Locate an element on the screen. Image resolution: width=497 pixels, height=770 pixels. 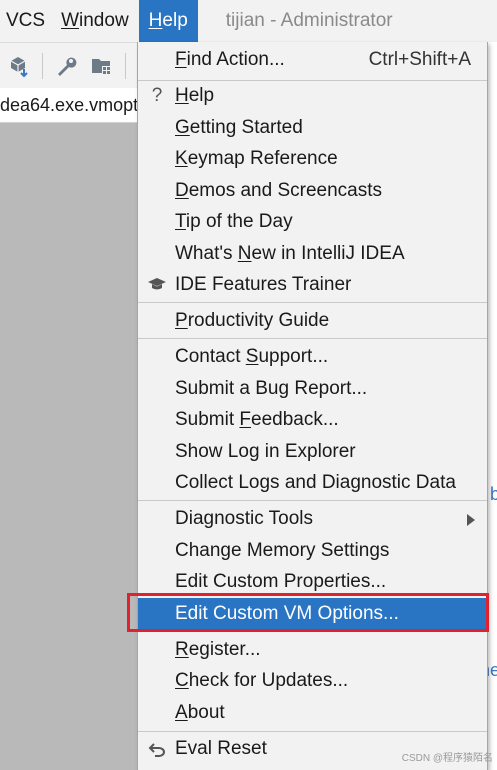
menu-item-label: eymap Reference is located at coordinates (262, 158).